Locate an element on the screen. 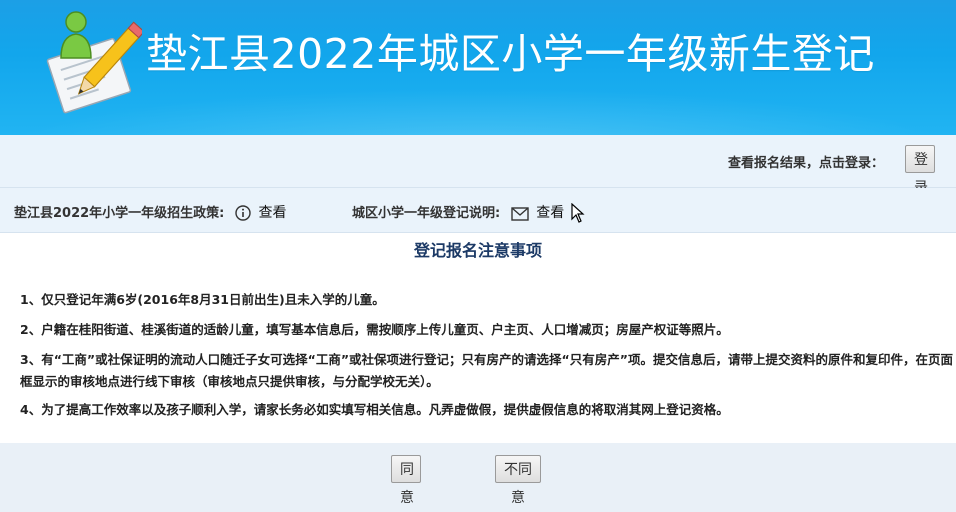 The image size is (956, 512). page-title: 垫江县2022年城区小学一年级新生登记 is located at coordinates (510, 54).